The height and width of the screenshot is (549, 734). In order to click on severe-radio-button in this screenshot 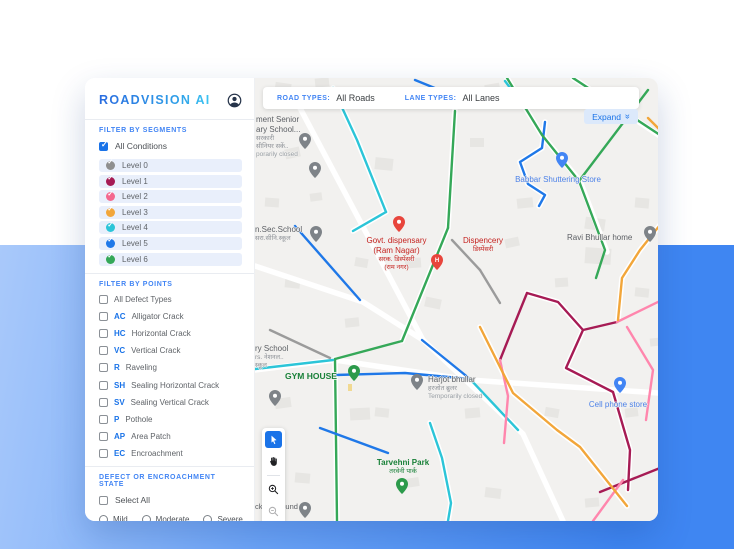, I will do `click(208, 518)`.